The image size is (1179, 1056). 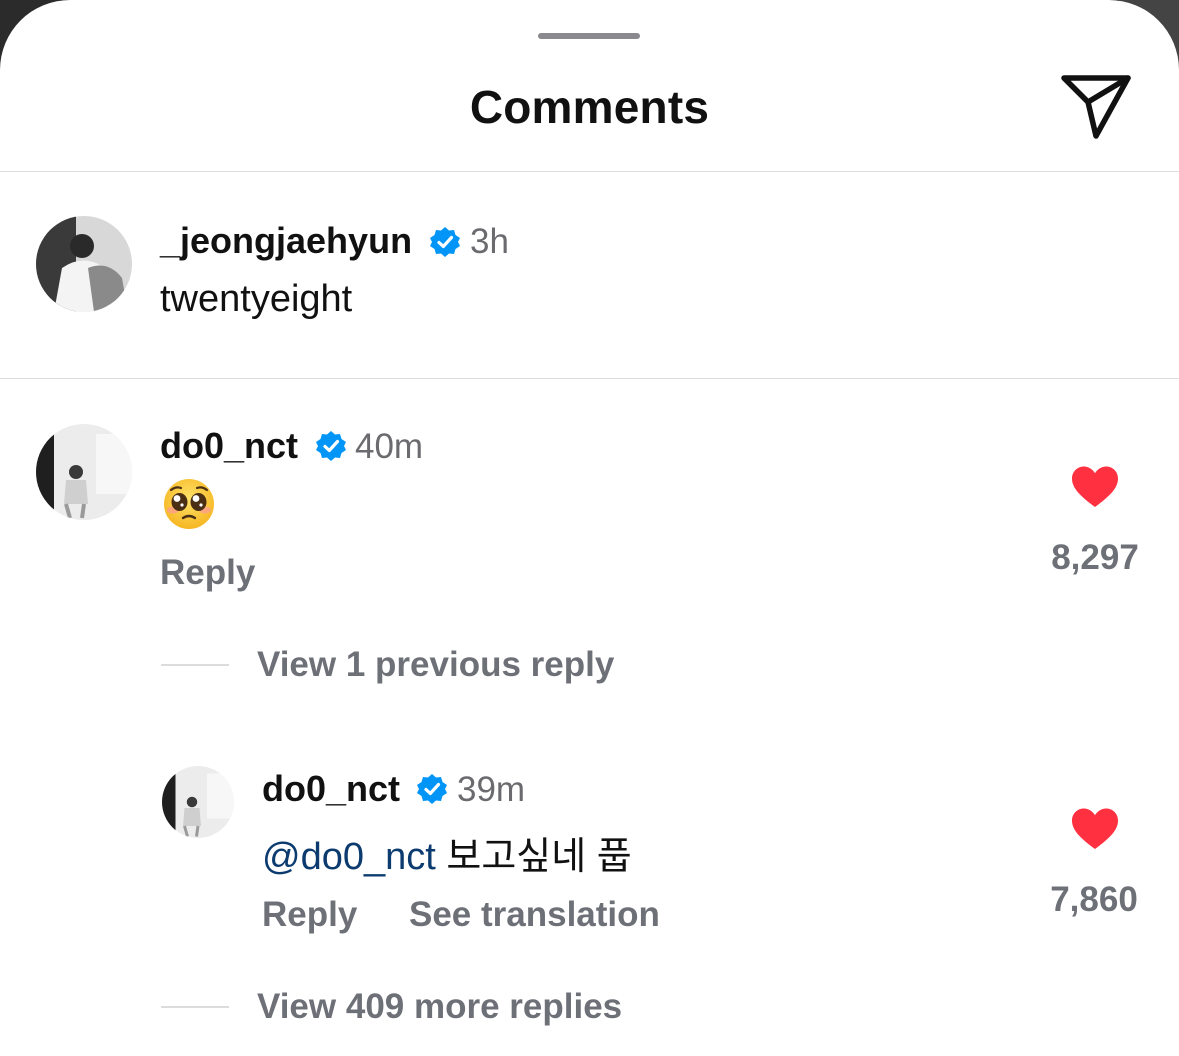 What do you see at coordinates (589, 378) in the screenshot?
I see `caption-divider` at bounding box center [589, 378].